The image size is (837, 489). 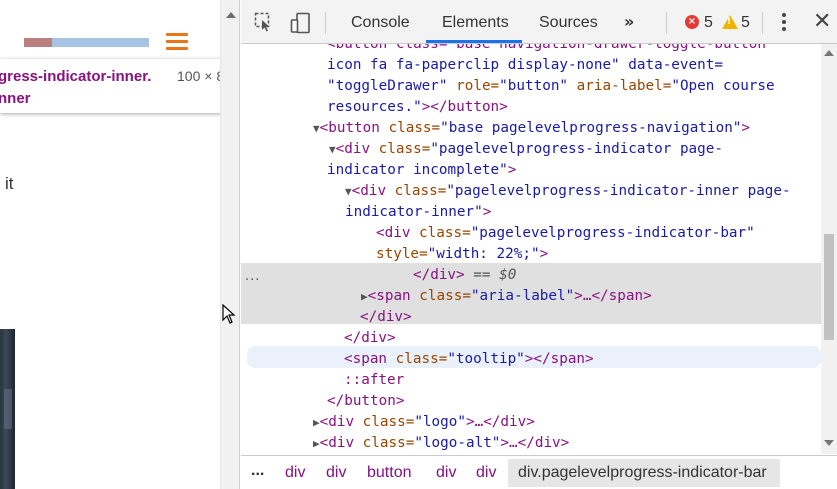 What do you see at coordinates (365, 401) in the screenshot?
I see `dom-node-line: </button>` at bounding box center [365, 401].